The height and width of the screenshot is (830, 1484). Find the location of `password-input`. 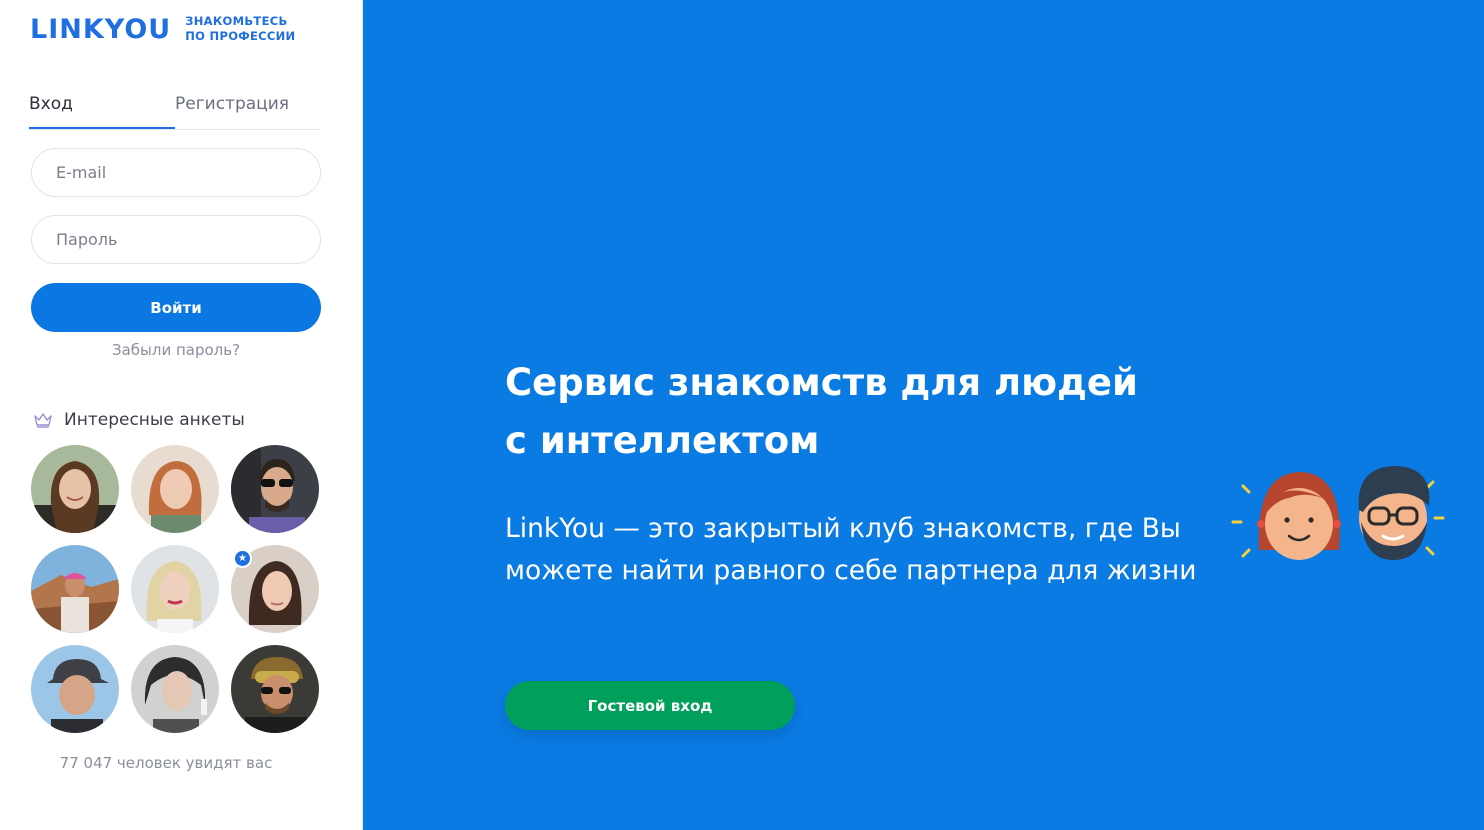

password-input is located at coordinates (176, 239).